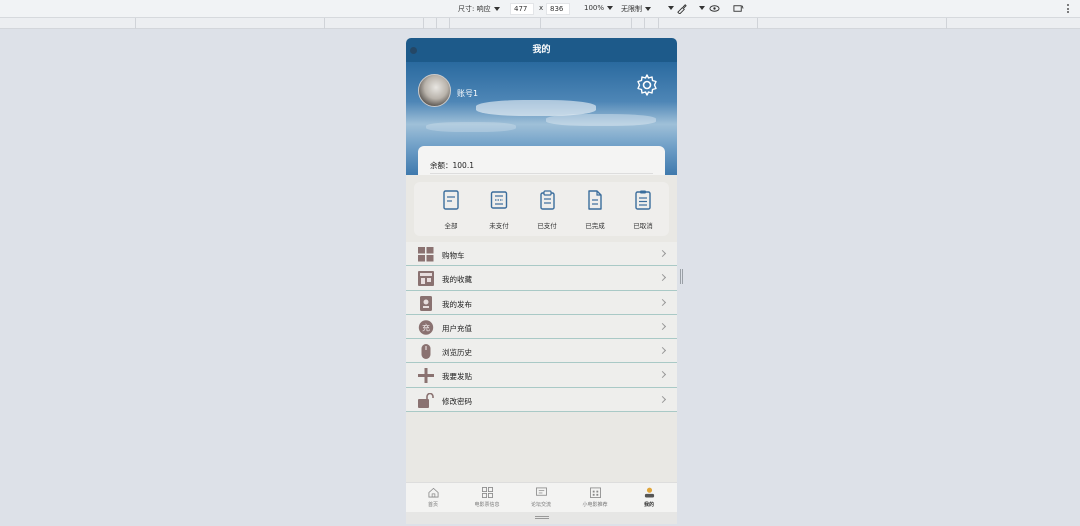 This screenshot has width=1080, height=526. Describe the element at coordinates (451, 226) in the screenshot. I see `order-all-label: 全部` at that location.